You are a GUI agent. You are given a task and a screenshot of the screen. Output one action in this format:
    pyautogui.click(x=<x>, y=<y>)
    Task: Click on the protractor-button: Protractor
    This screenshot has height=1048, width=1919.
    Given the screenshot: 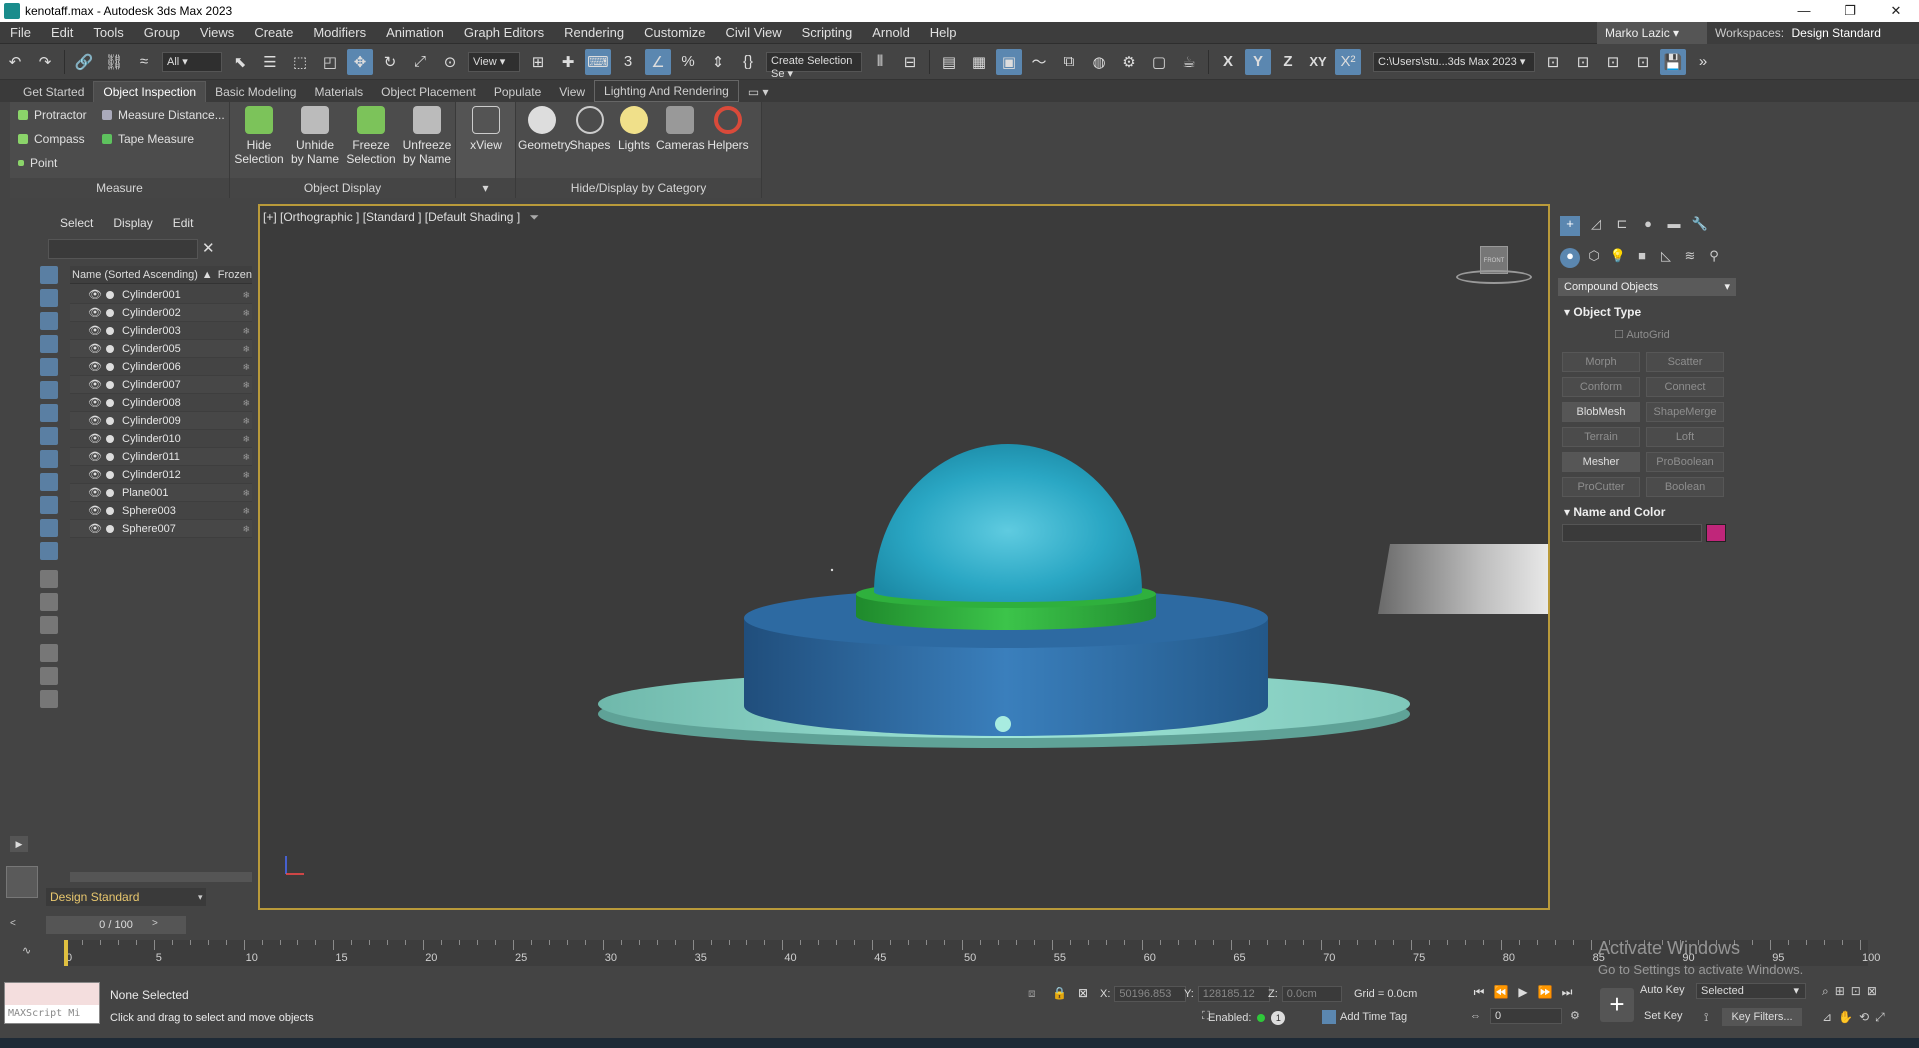 What is the action you would take?
    pyautogui.click(x=52, y=115)
    